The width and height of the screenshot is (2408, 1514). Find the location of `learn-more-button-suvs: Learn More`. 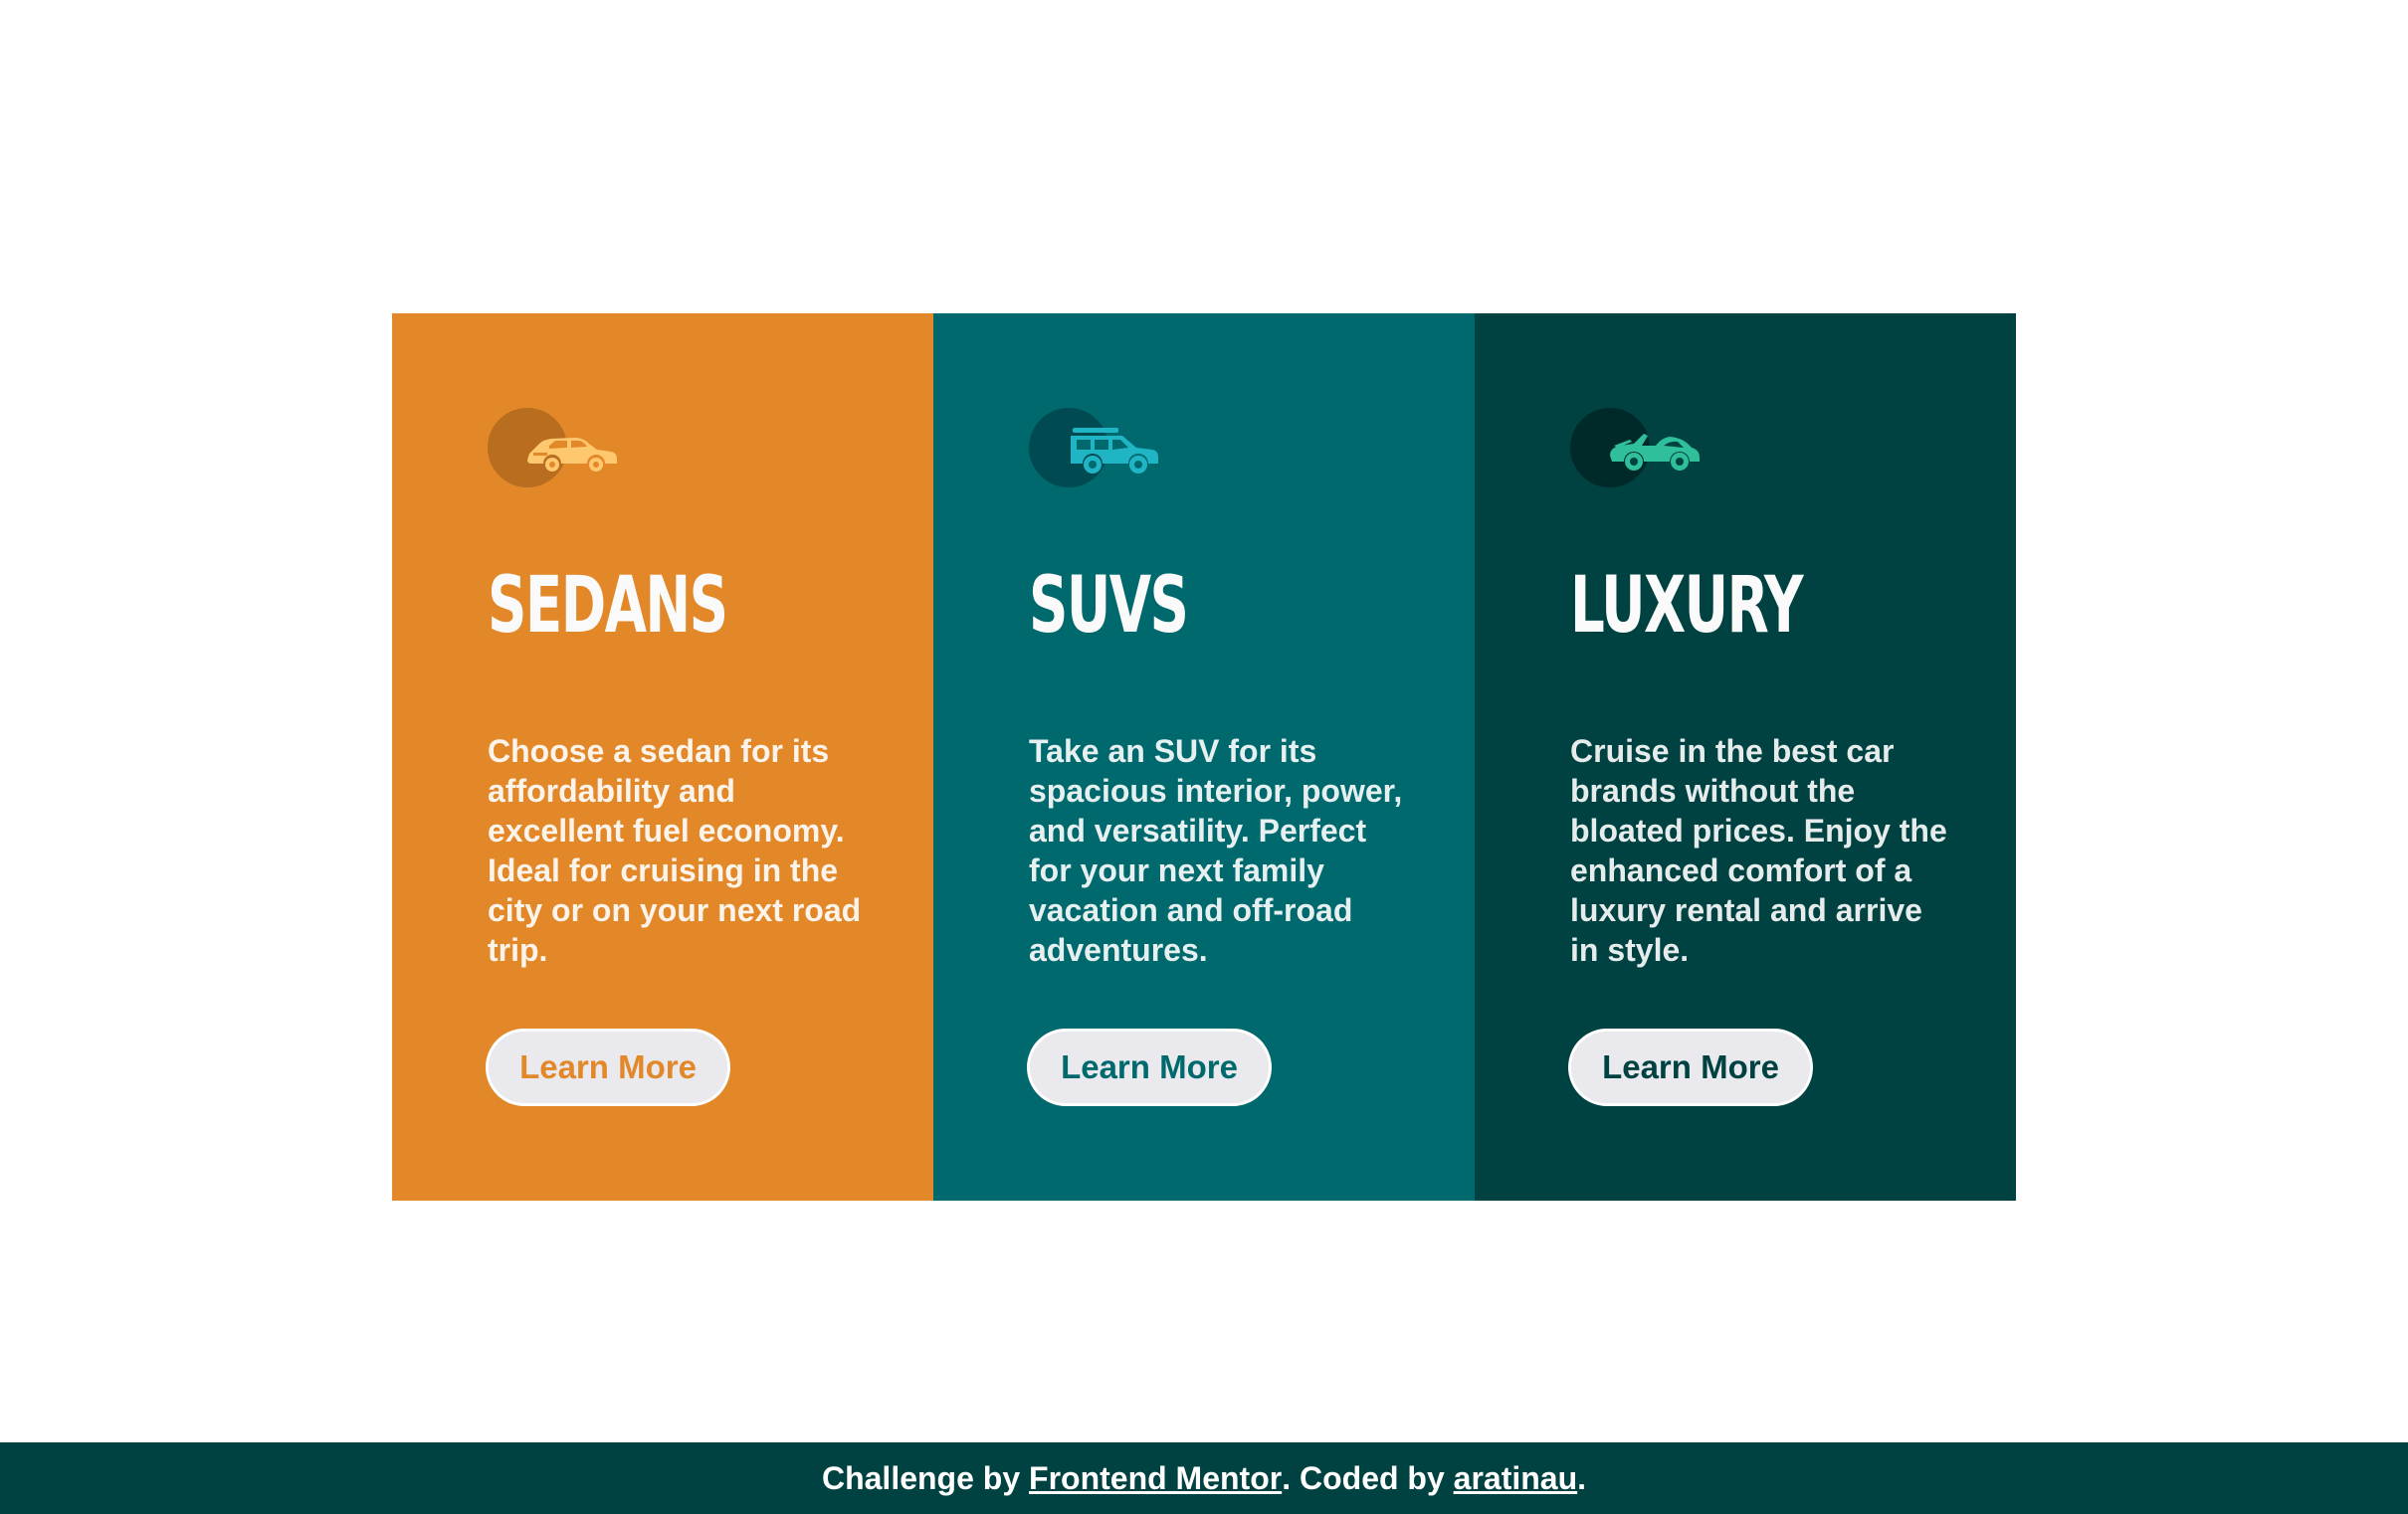

learn-more-button-suvs: Learn More is located at coordinates (1149, 1067).